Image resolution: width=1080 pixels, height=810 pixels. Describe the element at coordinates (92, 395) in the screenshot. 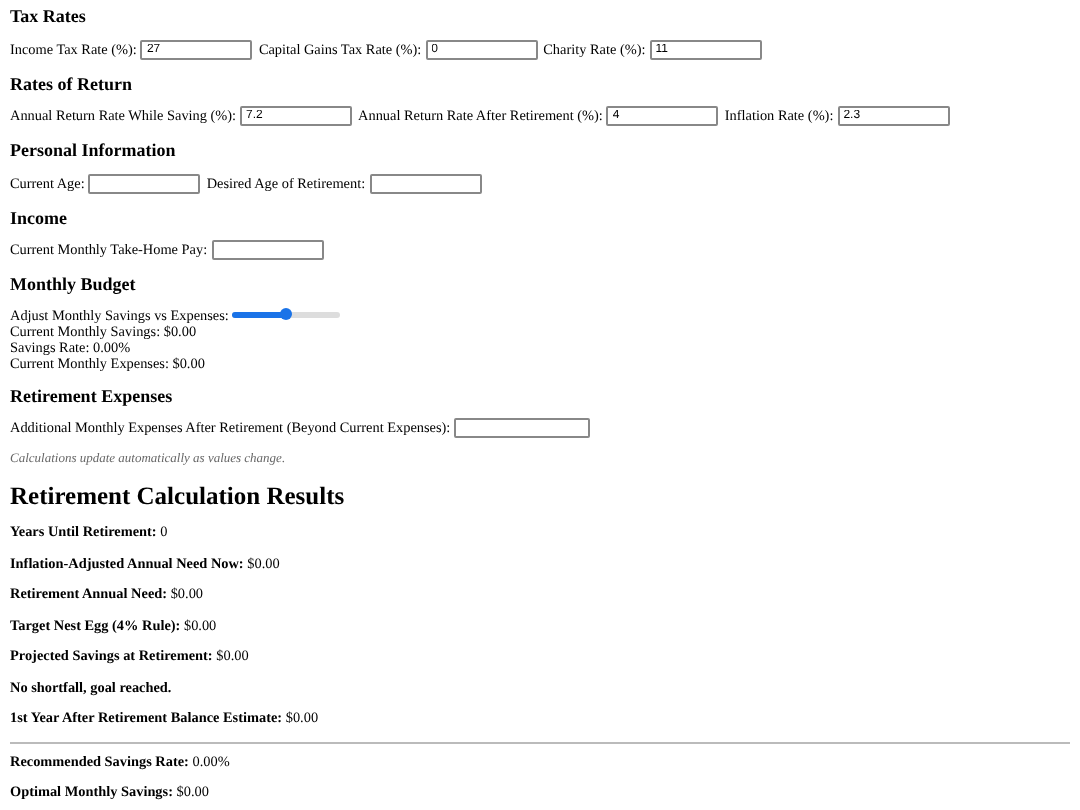

I see `section-heading: Retirement Expenses` at that location.